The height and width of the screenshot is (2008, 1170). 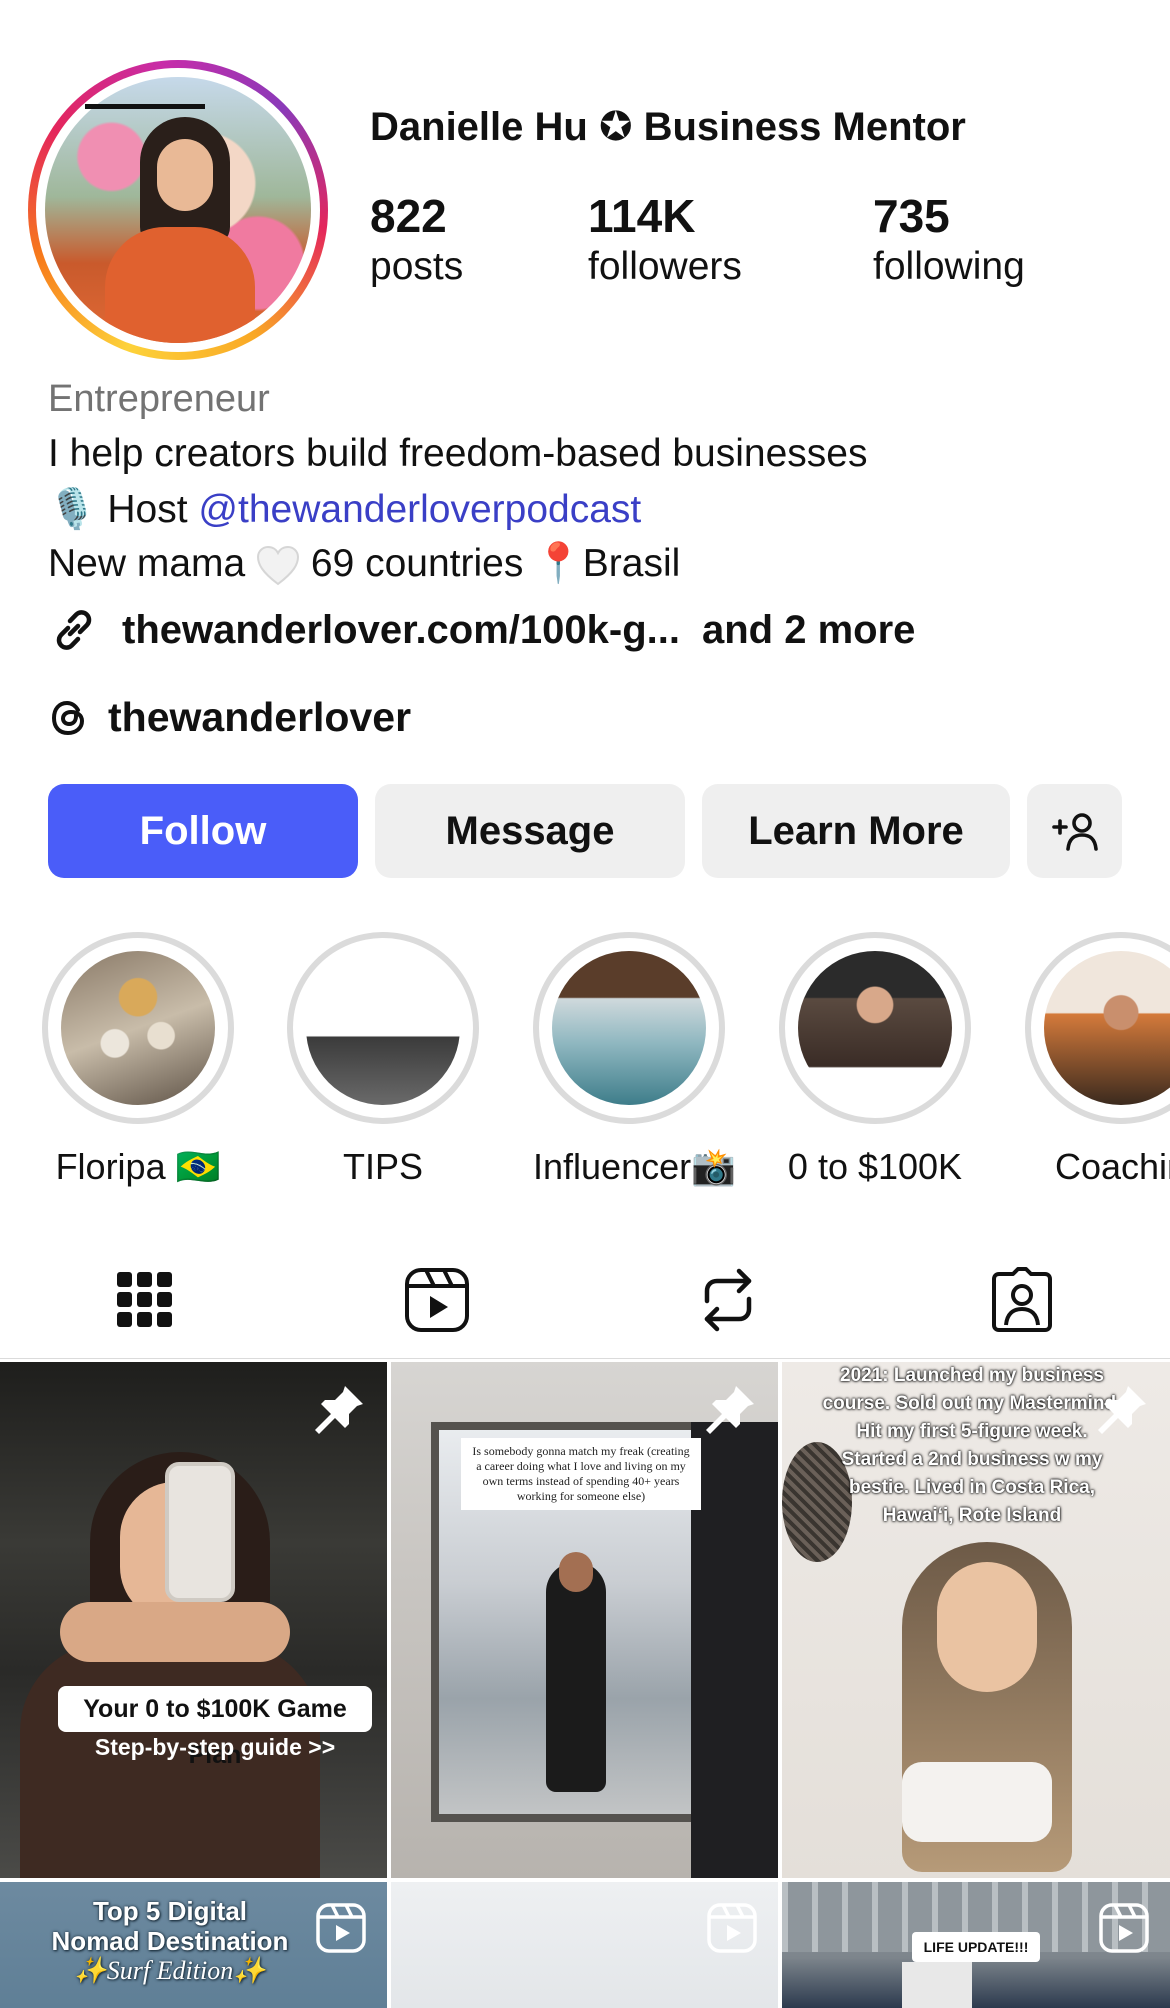 I want to click on profile-category: Entrepreneur, so click(x=159, y=399).